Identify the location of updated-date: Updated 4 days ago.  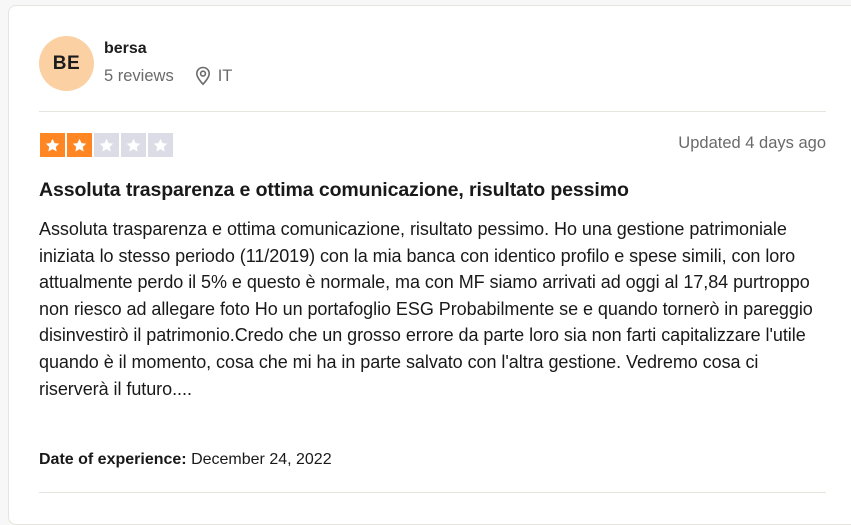
(752, 143).